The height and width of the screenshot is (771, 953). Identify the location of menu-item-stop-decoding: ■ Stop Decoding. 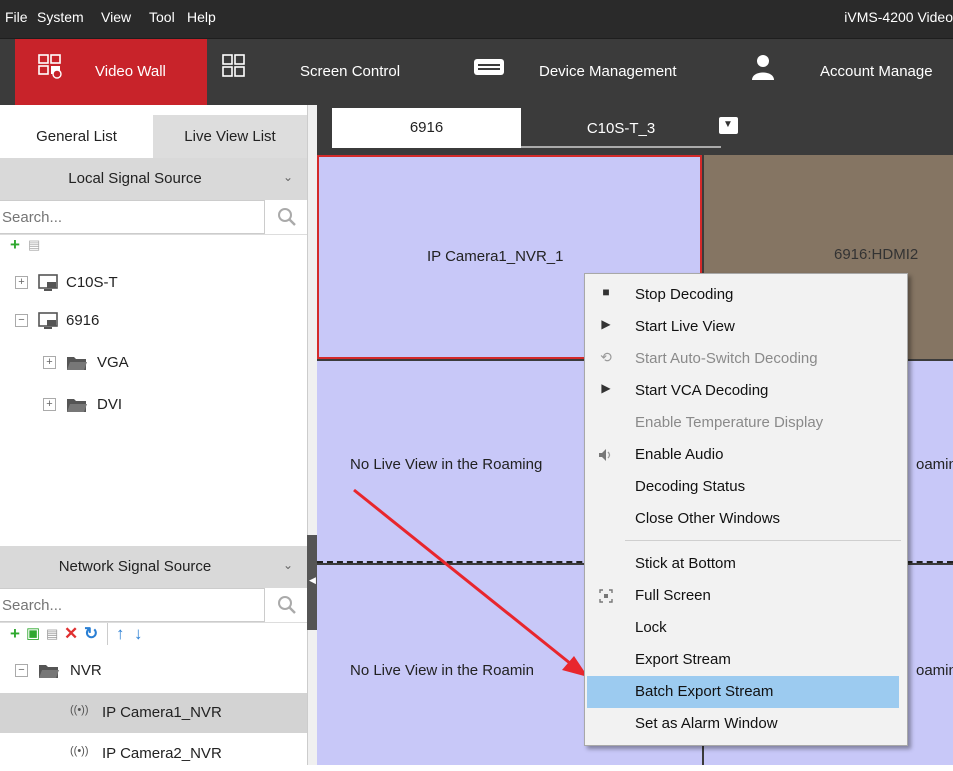
(746, 295).